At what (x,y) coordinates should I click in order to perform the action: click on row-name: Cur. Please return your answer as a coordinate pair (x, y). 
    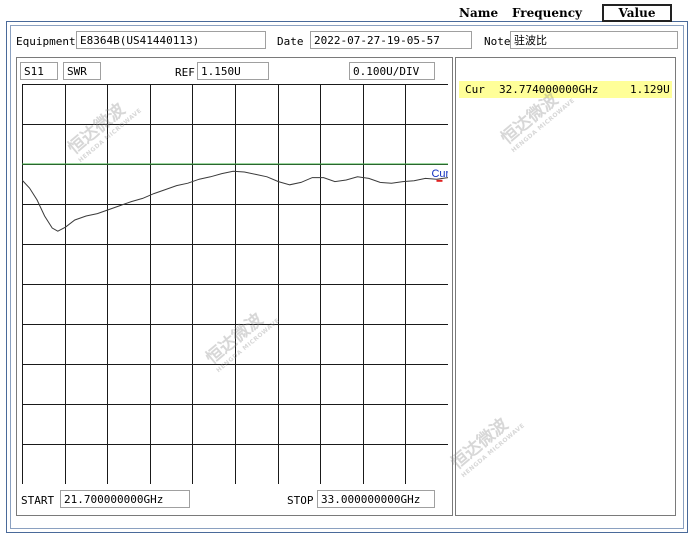
    Looking at the image, I should click on (475, 89).